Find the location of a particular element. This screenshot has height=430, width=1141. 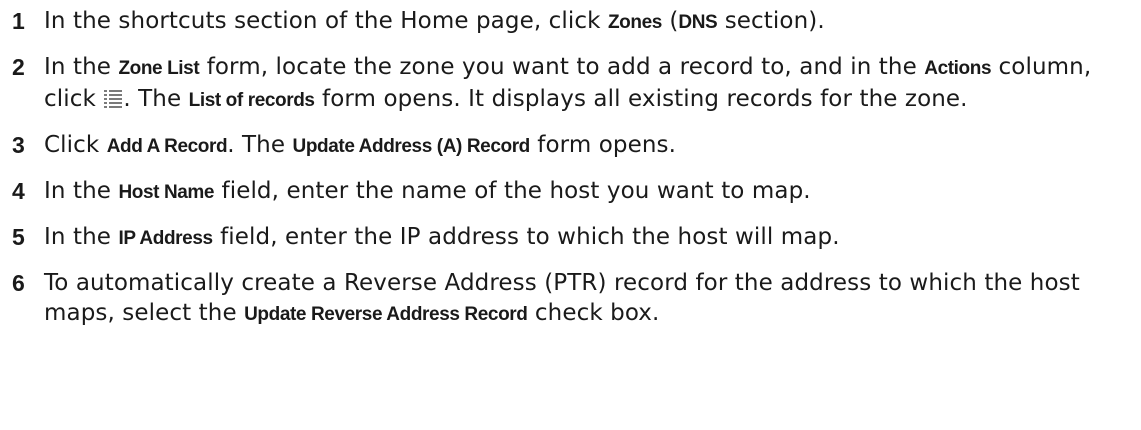

step-number: 6 is located at coordinates (18, 283).